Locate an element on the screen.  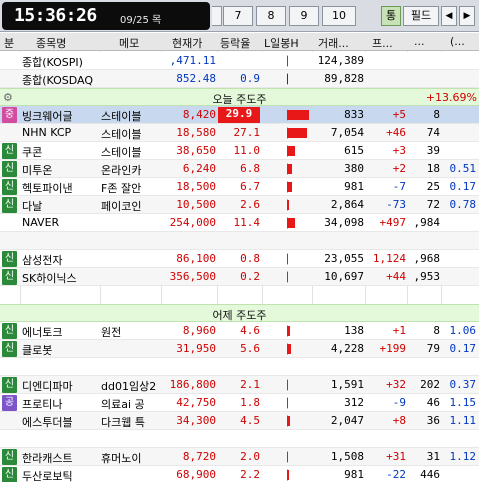
stock-name: 두산로보틱 is located at coordinates (47, 476).